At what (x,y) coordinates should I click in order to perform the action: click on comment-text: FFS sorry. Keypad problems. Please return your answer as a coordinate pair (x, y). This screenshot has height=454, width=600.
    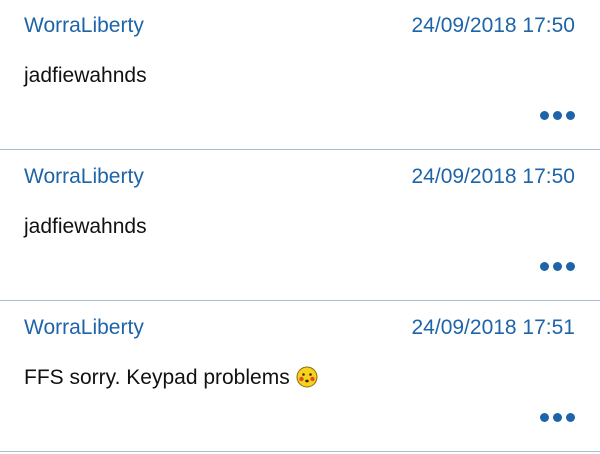
    Looking at the image, I should click on (157, 377).